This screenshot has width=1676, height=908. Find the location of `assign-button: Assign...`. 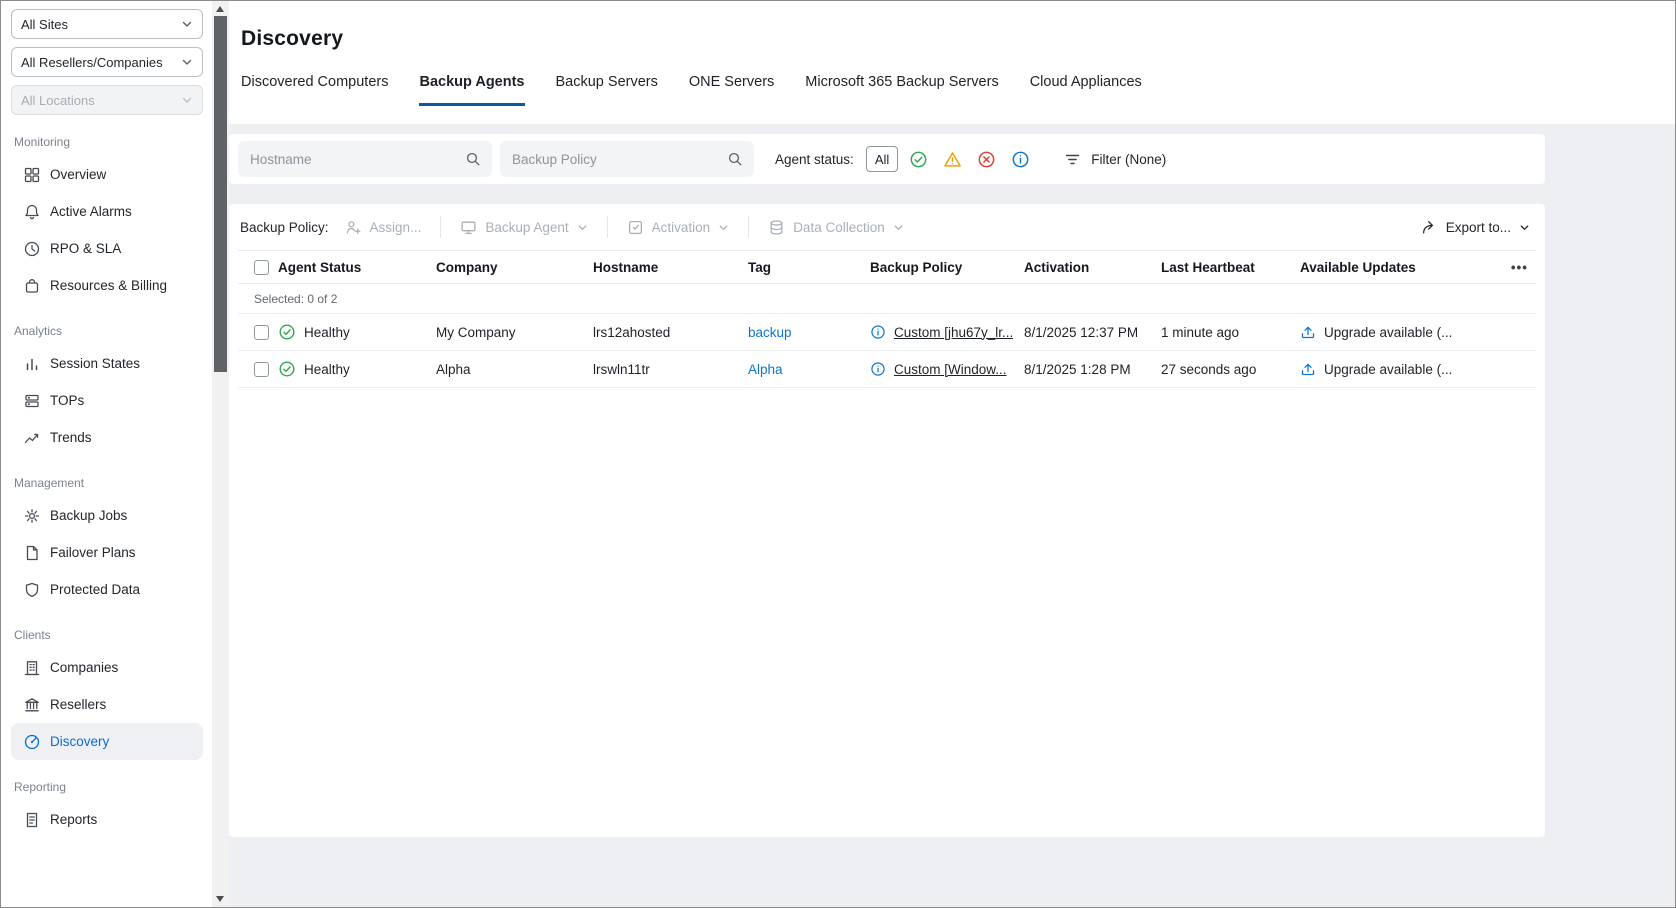

assign-button: Assign... is located at coordinates (383, 227).